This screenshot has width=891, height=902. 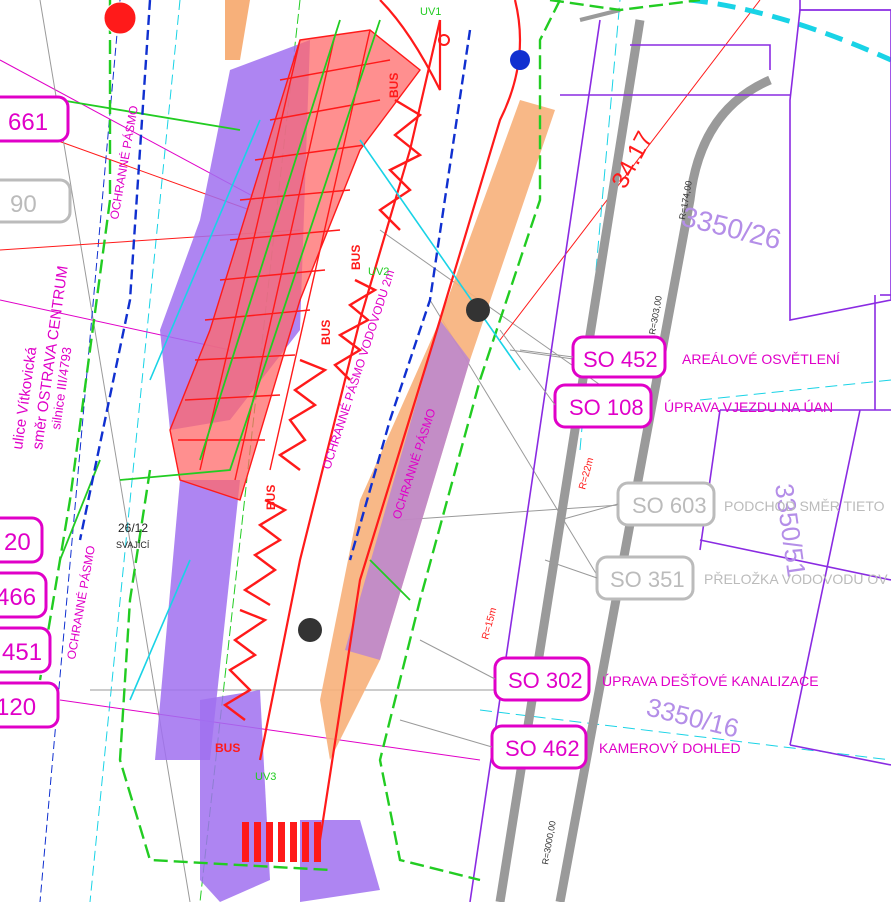 I want to click on left-label-3: 20, so click(x=22, y=540).